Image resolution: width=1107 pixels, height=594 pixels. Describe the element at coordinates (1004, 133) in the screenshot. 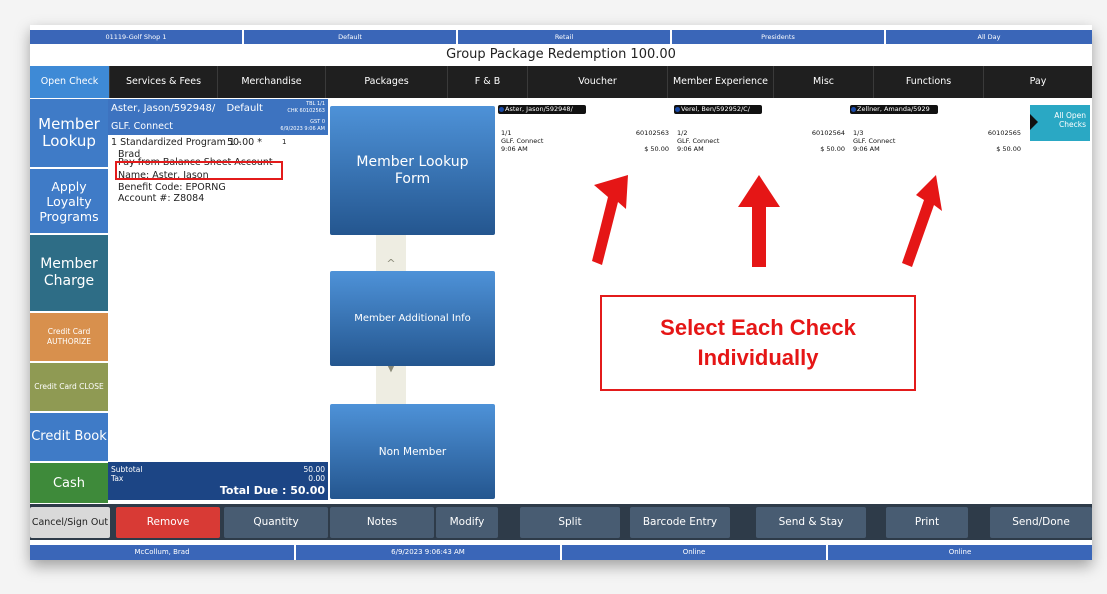

I see `check-number: 60102565` at that location.